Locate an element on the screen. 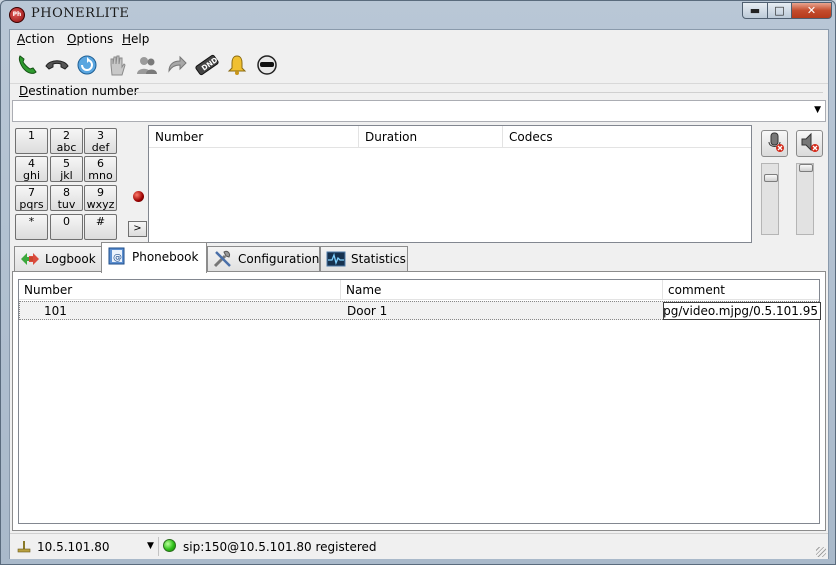 This screenshot has width=836, height=565. menu-options: Options is located at coordinates (90, 39).